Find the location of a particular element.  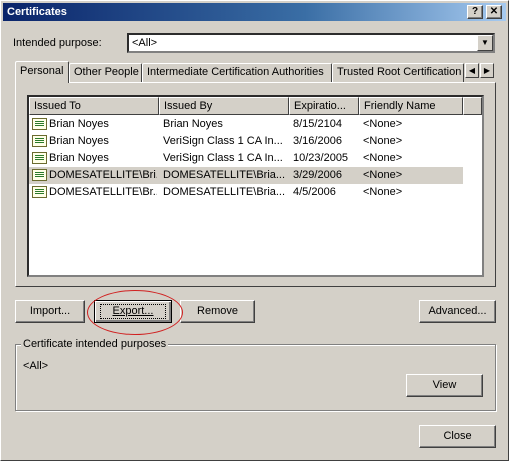

view-button: View is located at coordinates (444, 385).